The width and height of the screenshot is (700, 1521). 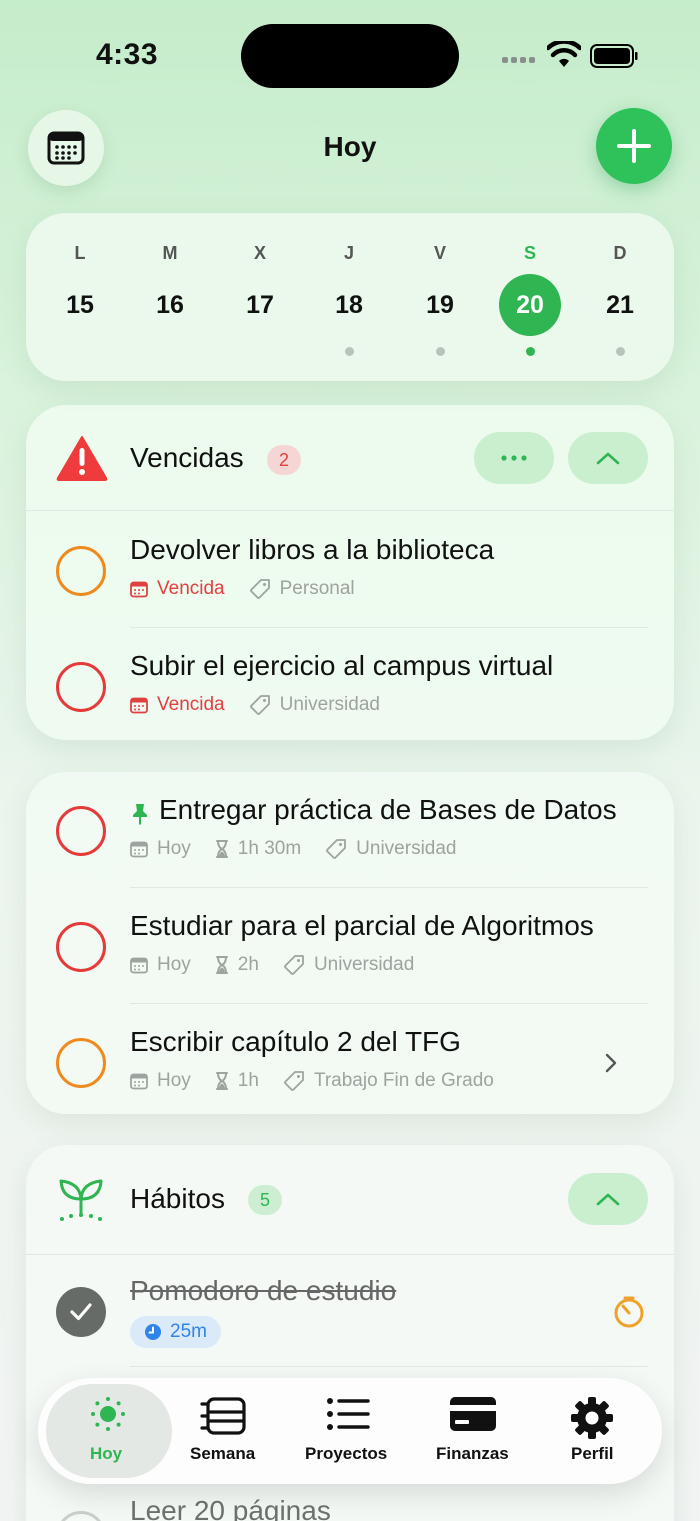 I want to click on ellipsis-icon, so click(x=514, y=458).